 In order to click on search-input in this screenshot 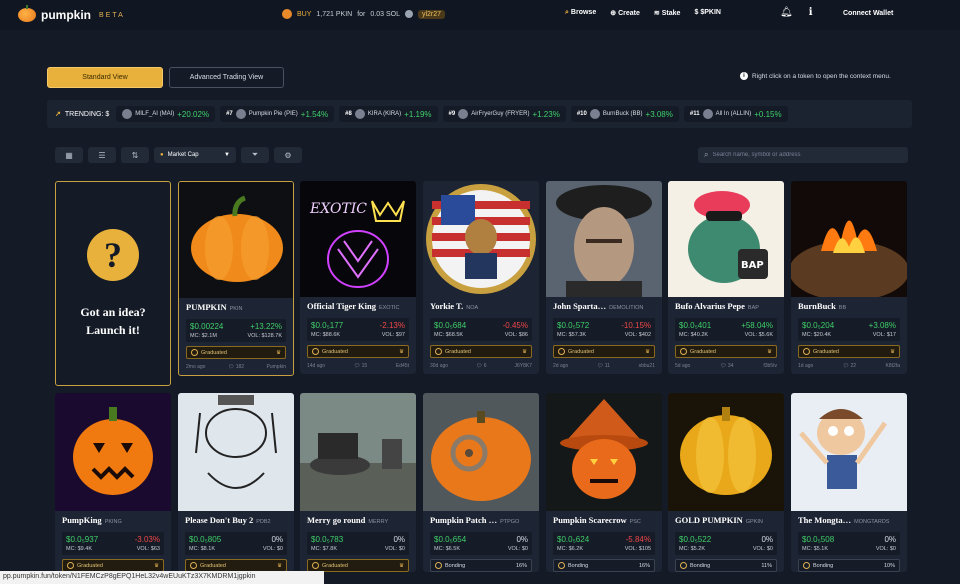, I will do `click(802, 155)`.